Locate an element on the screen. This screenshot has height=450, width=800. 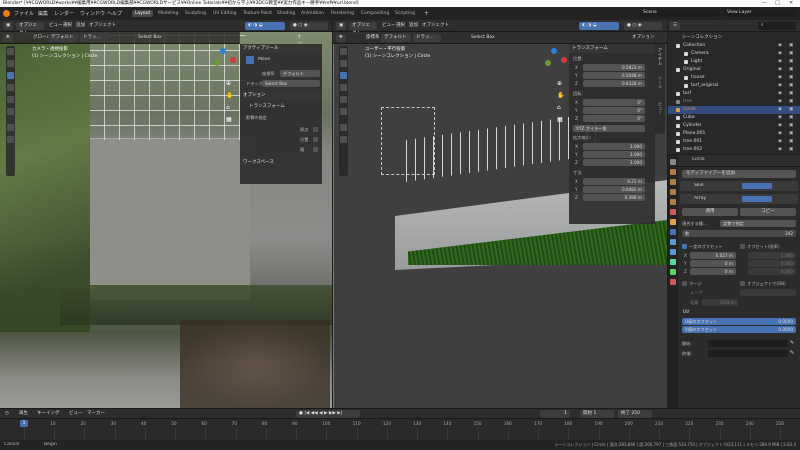
timeline-menu-keying: キーイング is located at coordinates (48, 414).